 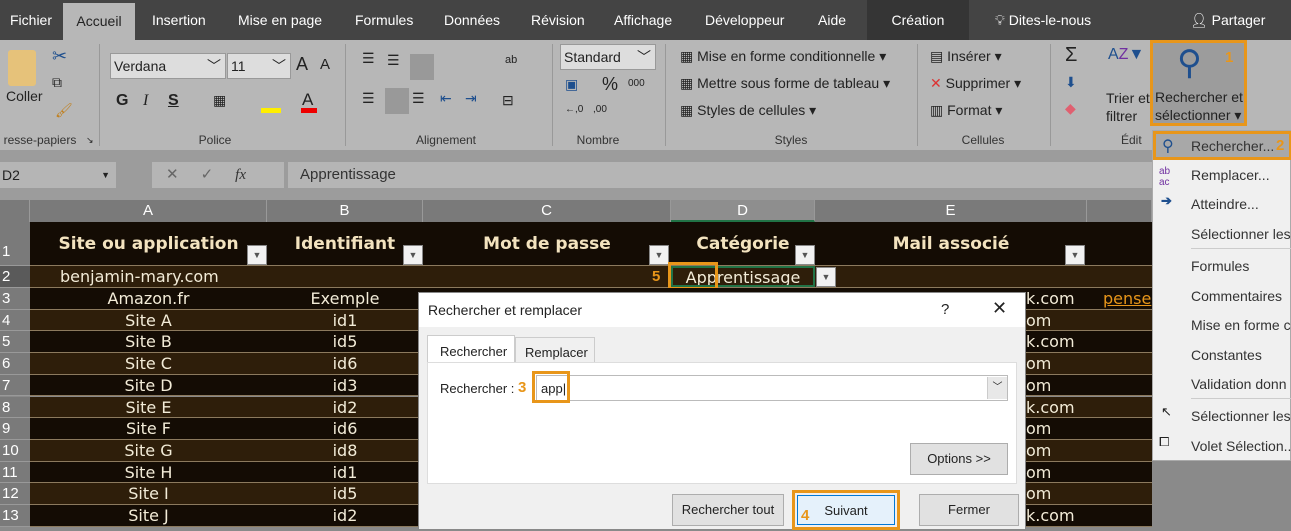 I want to click on chevron-down-icon: ﹀, so click(x=997, y=388).